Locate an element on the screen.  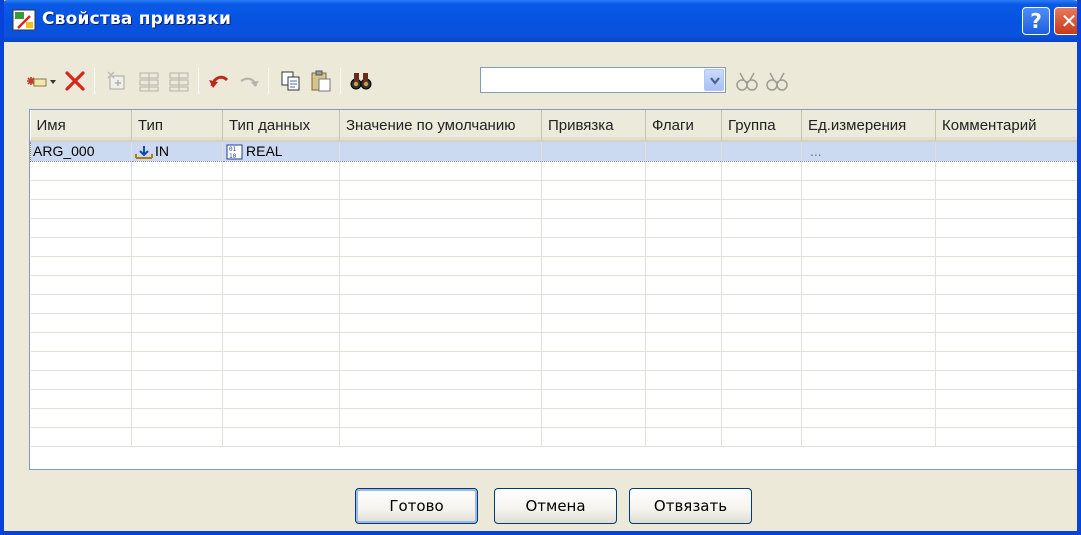
help-button: ? is located at coordinates (1036, 21).